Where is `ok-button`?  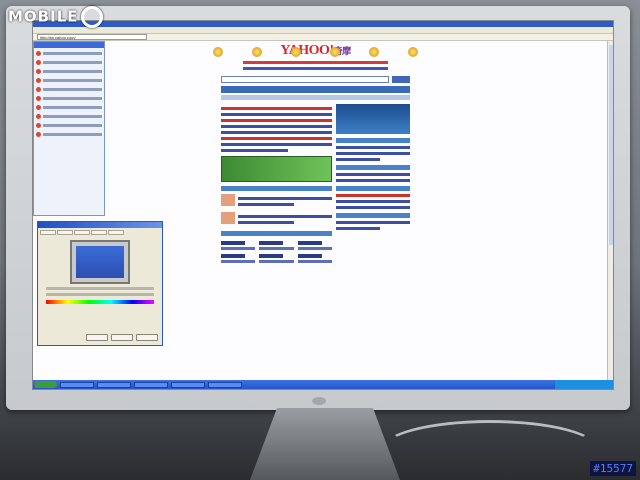
ok-button is located at coordinates (97, 337).